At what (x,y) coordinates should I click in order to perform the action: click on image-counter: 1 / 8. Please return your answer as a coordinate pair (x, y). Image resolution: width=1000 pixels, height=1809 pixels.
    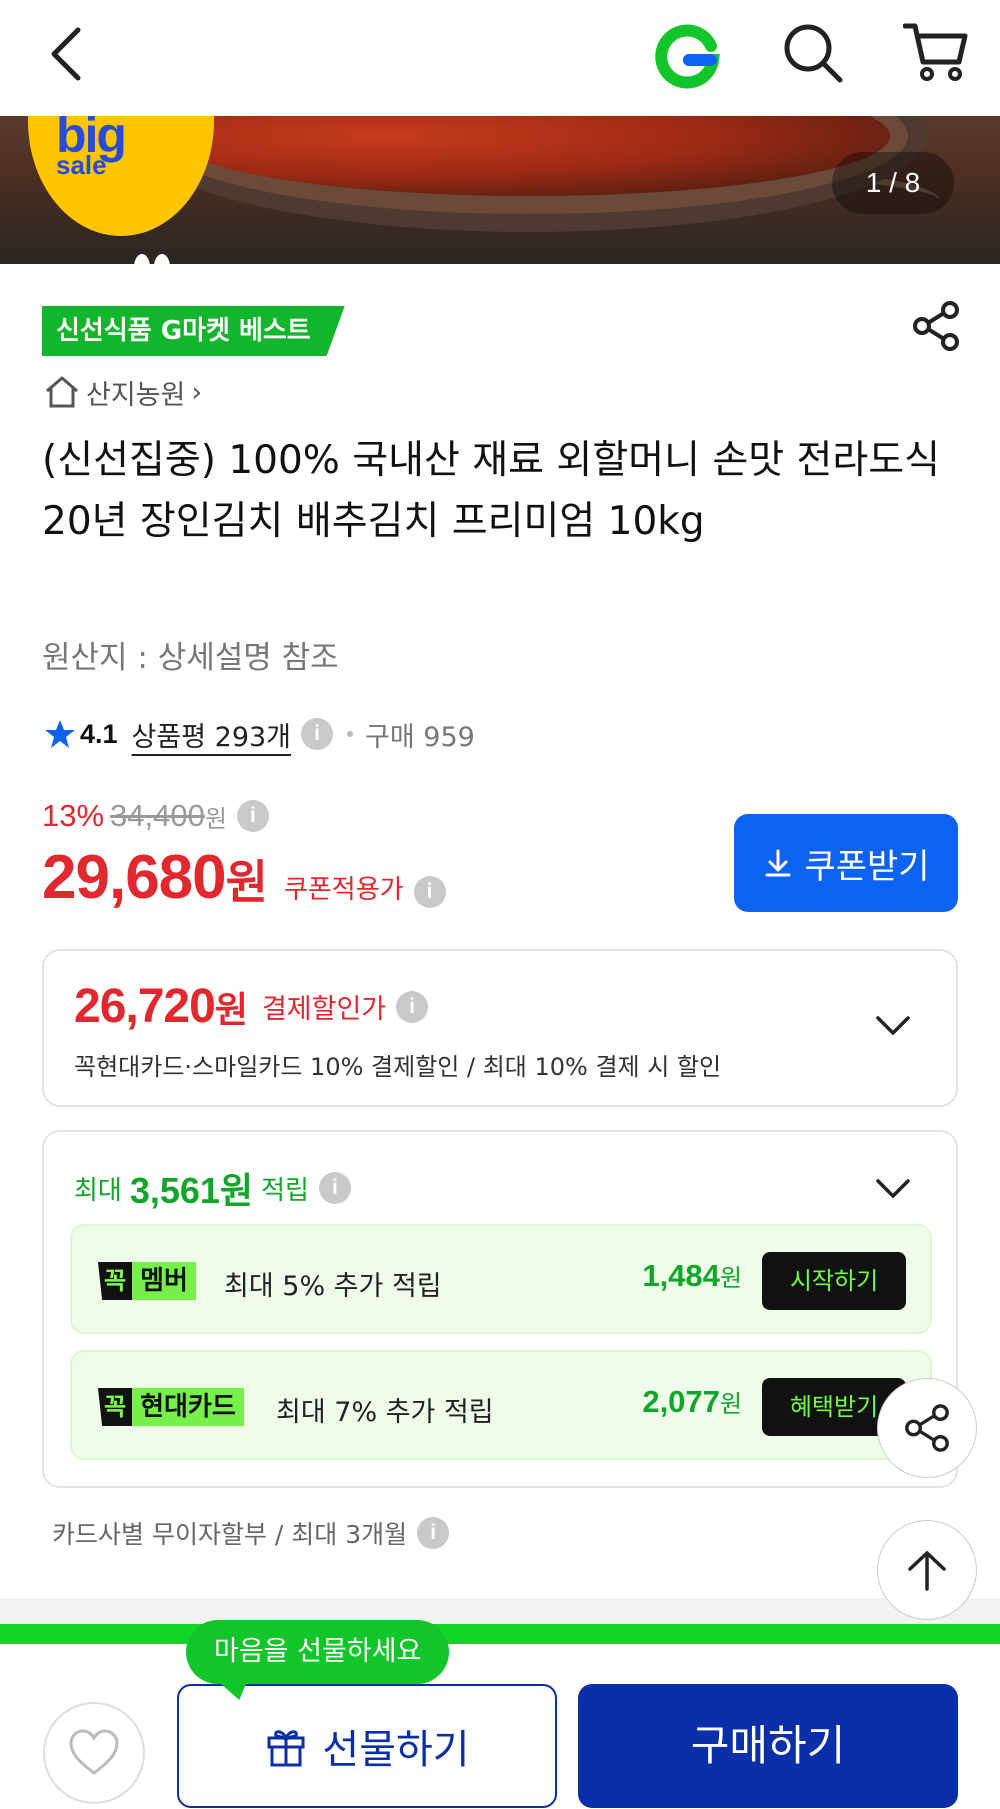
    Looking at the image, I should click on (893, 183).